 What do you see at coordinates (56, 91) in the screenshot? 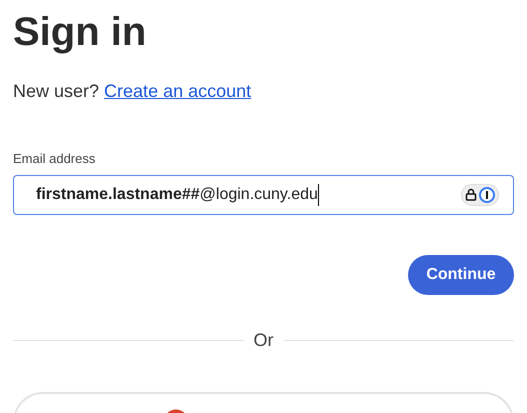
I see `new-user-prompt: New user?` at bounding box center [56, 91].